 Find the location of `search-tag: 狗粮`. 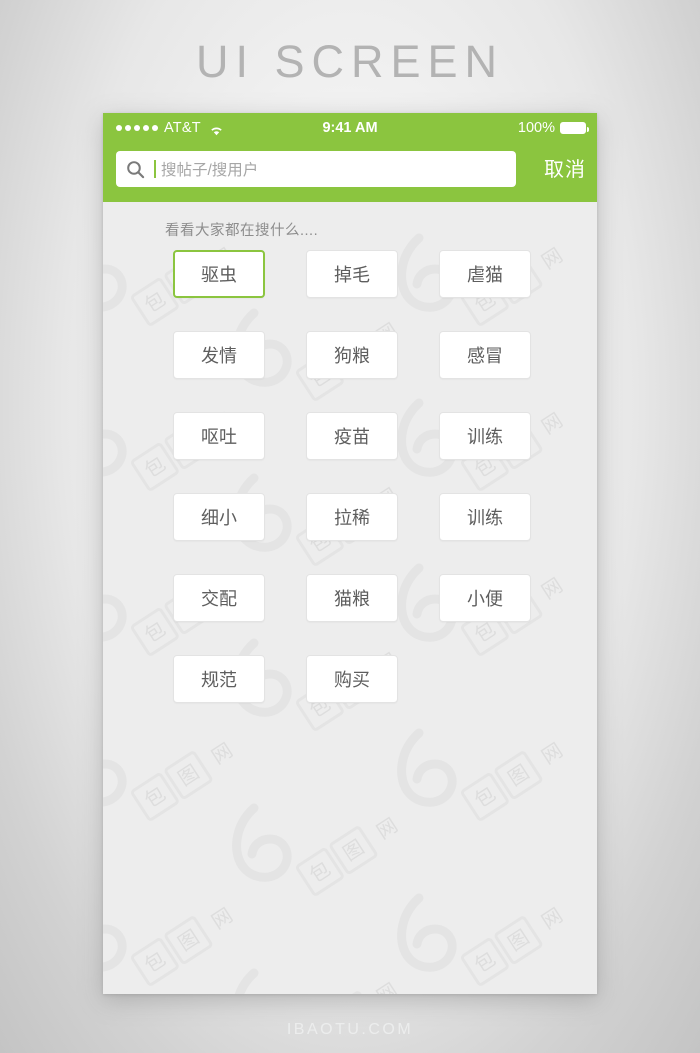

search-tag: 狗粮 is located at coordinates (352, 355).